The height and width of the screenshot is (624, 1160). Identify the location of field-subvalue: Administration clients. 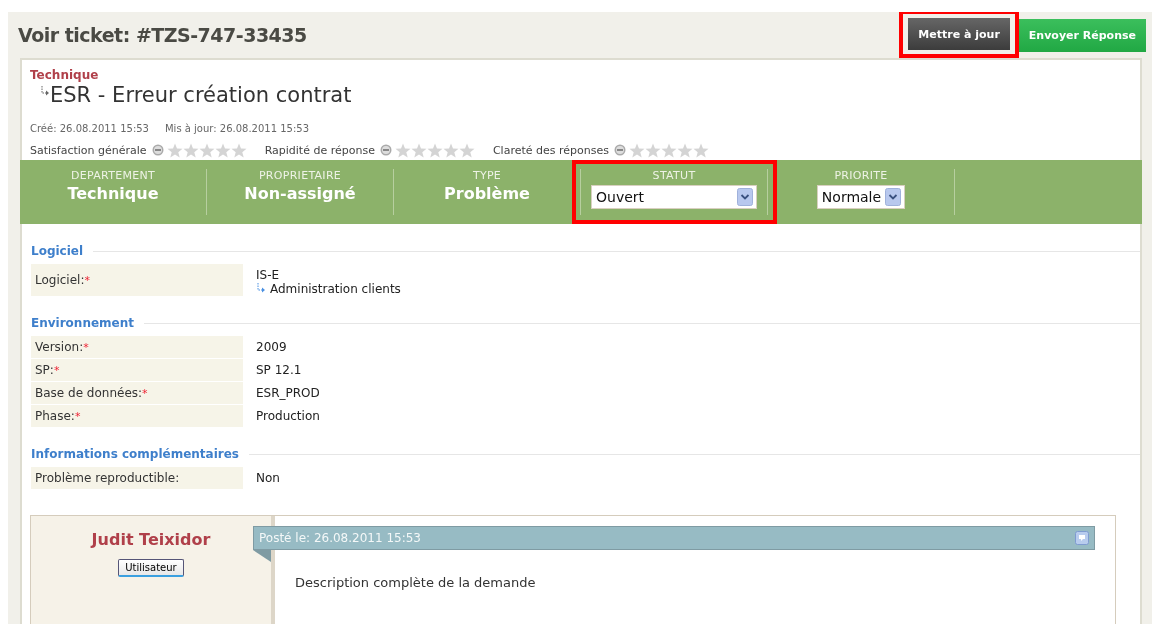
(335, 289).